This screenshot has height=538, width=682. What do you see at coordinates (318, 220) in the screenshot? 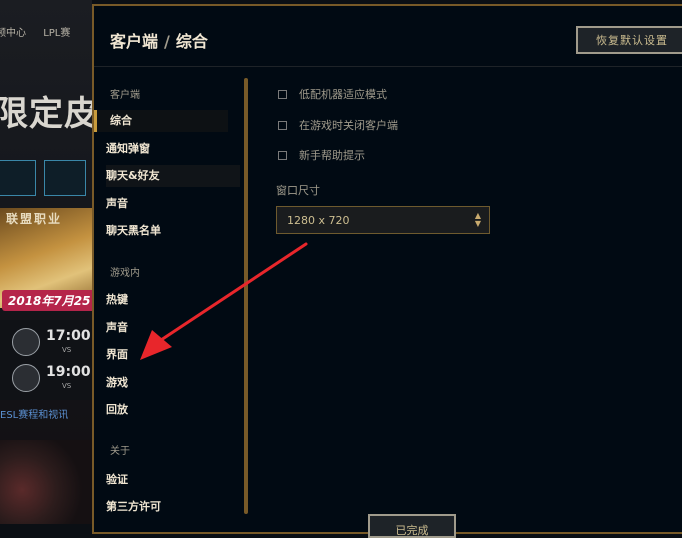
I see `window-size-value: 1280 x 720` at bounding box center [318, 220].